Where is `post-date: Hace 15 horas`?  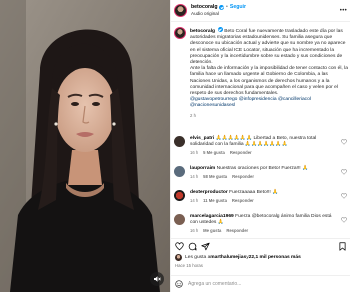
post-date: Hace 15 horas is located at coordinates (189, 265).